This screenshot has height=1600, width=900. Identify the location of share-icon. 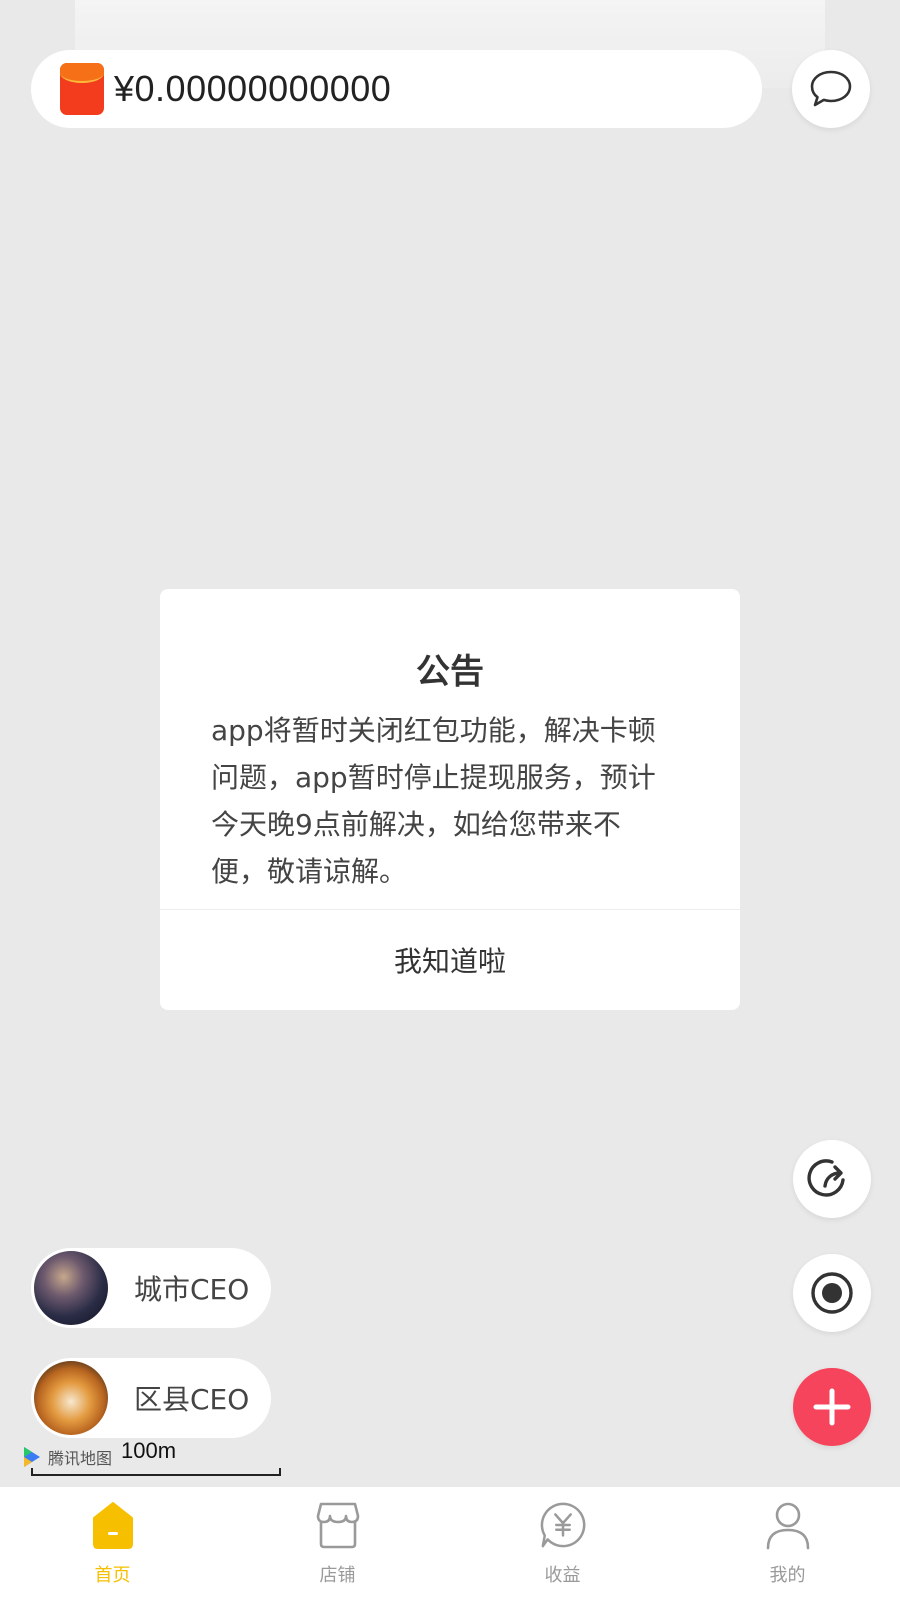
(826, 1178).